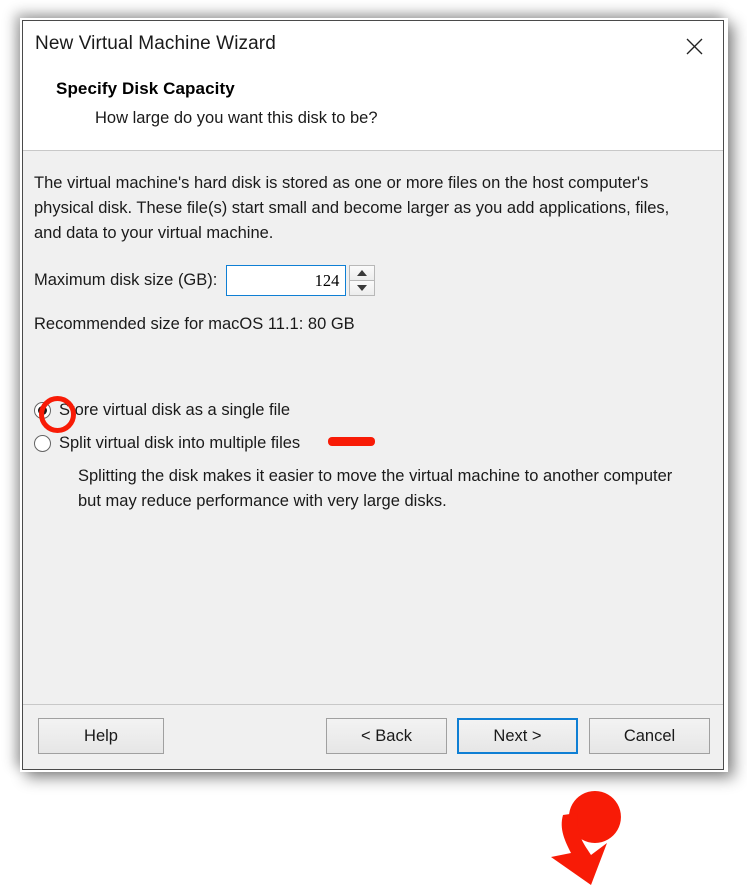 This screenshot has width=747, height=891. I want to click on back-button: < Back, so click(386, 736).